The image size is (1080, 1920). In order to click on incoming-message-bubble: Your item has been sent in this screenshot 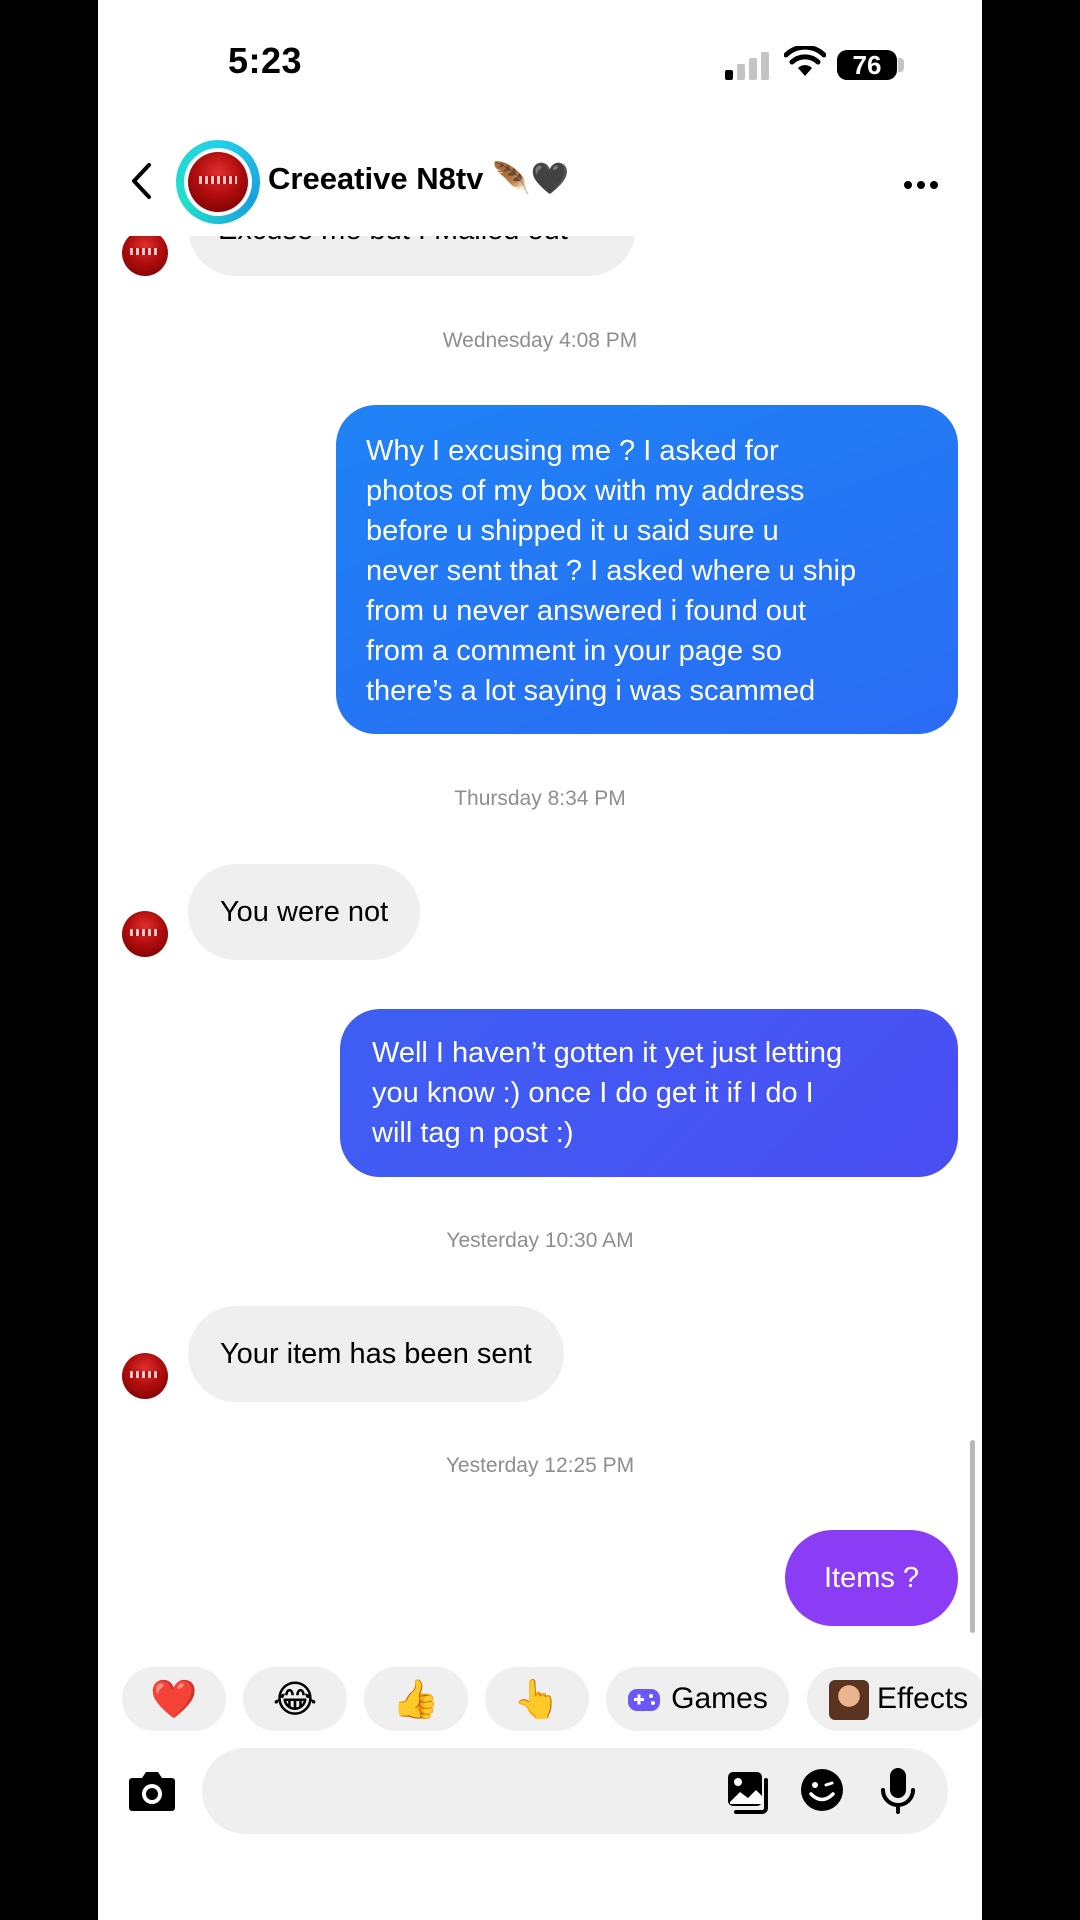, I will do `click(376, 1354)`.